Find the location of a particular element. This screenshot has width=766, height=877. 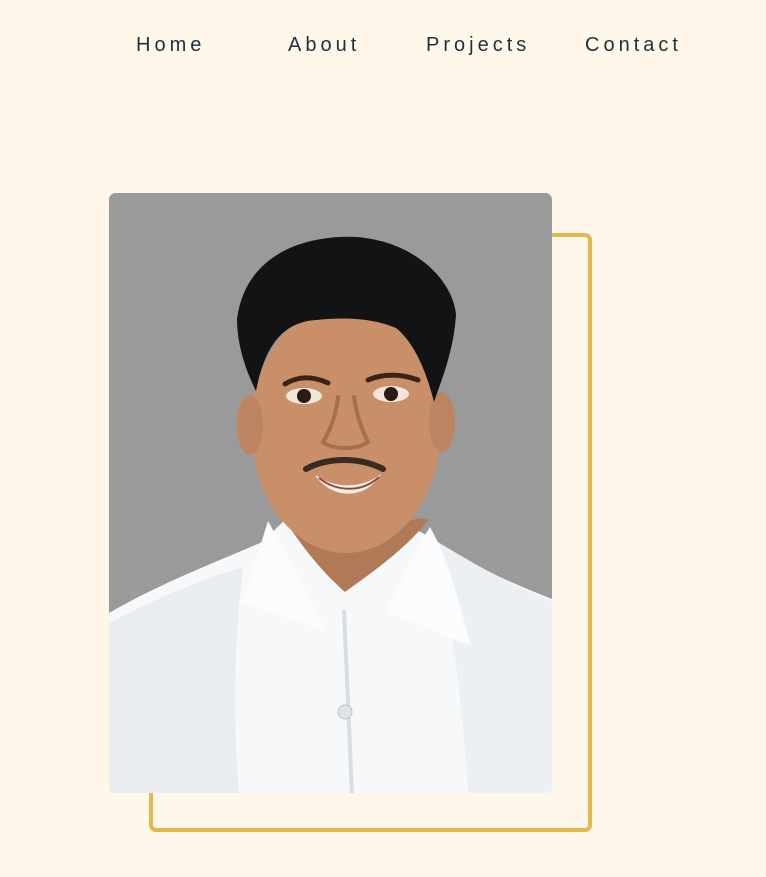

nav-projects-link: Projects is located at coordinates (478, 45).